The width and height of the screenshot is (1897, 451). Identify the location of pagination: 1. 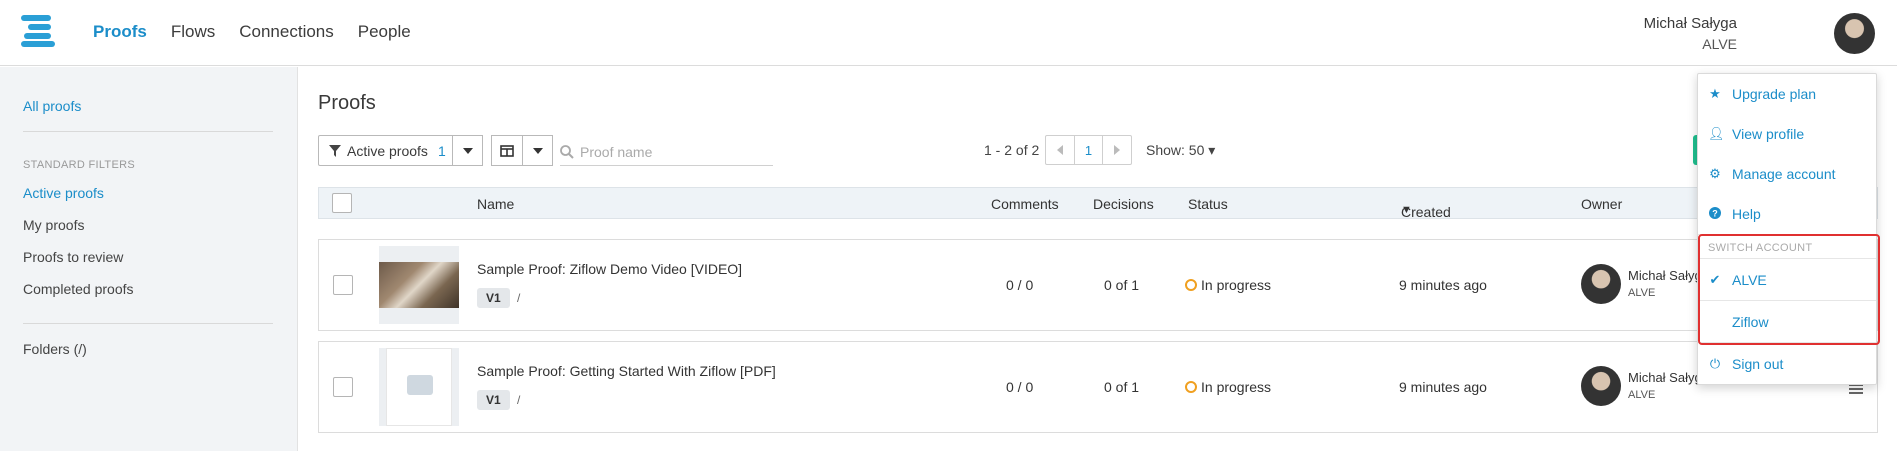
(1088, 150).